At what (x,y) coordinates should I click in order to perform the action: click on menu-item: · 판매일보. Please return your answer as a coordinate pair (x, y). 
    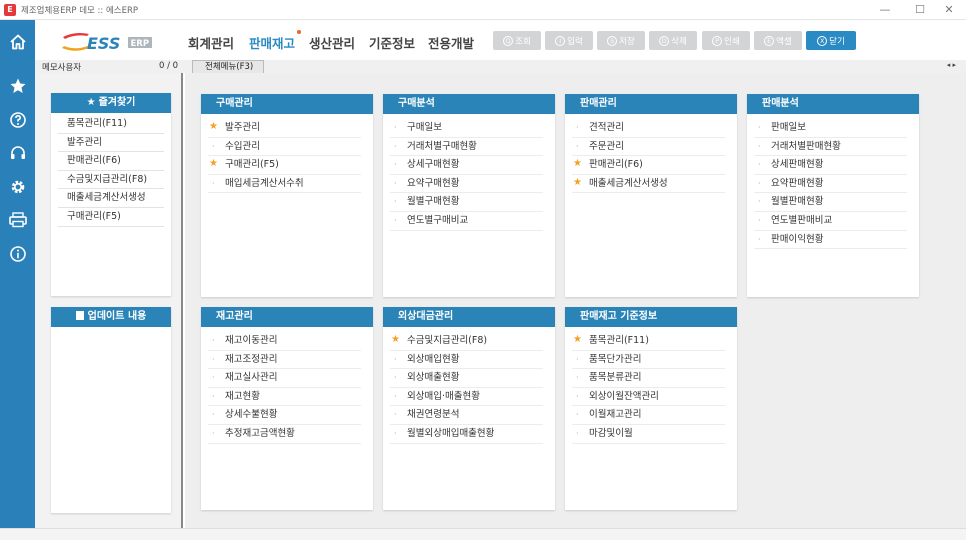
    Looking at the image, I should click on (830, 128).